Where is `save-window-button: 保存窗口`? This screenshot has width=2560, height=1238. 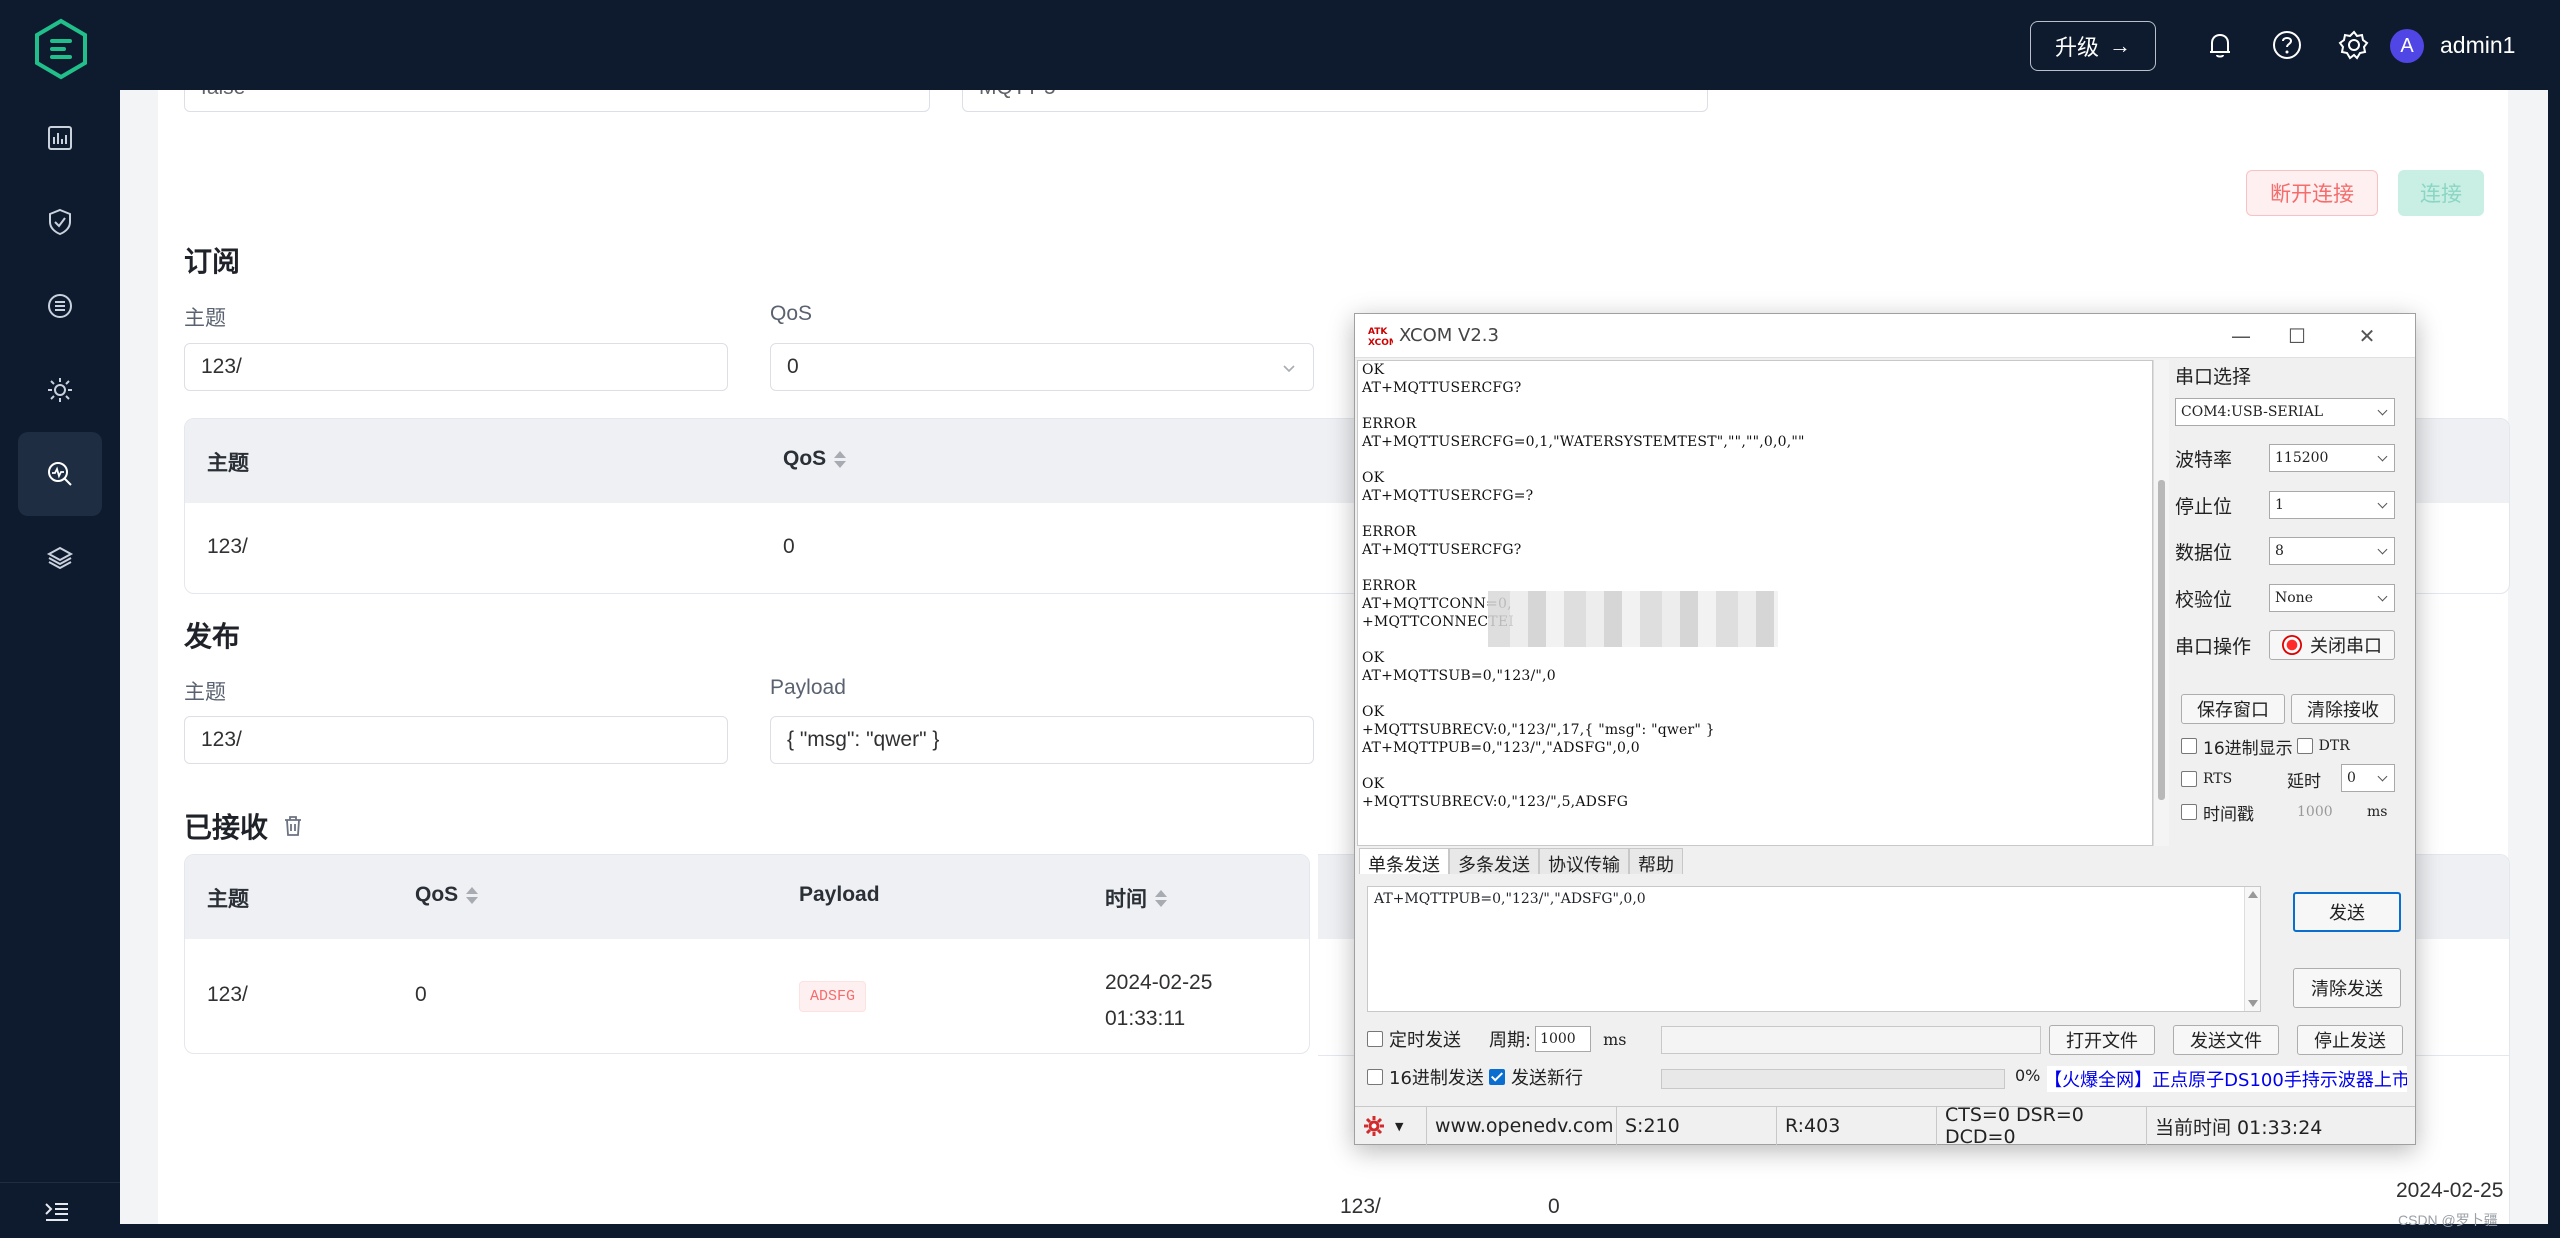 save-window-button: 保存窗口 is located at coordinates (2233, 709).